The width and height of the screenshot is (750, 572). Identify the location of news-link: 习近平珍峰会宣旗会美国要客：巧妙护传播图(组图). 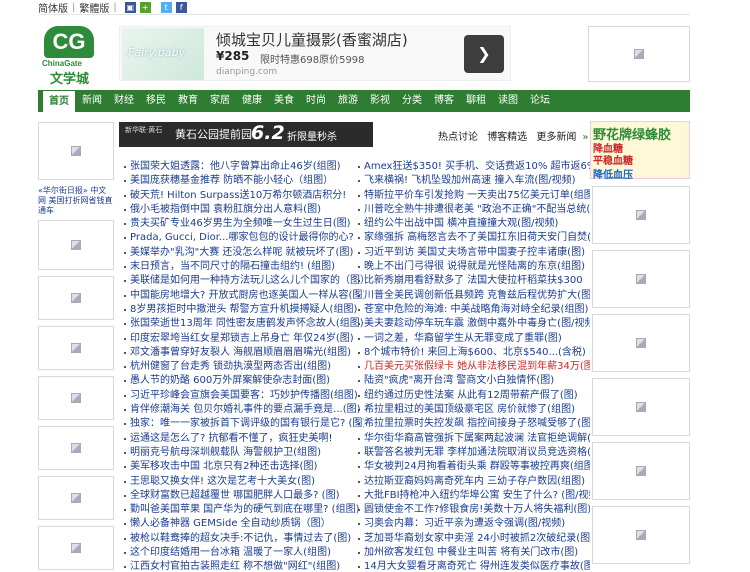
(244, 396).